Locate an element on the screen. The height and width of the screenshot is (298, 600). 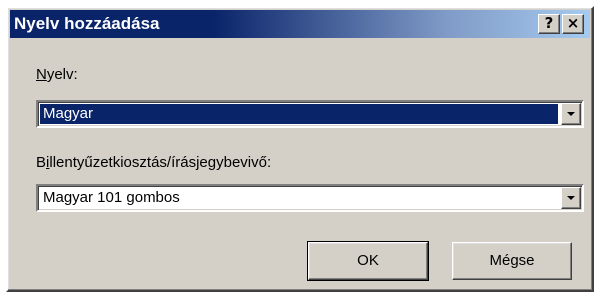
keyboard-layout-label: Billentyűzetkiosztás/írásjegybevivő: is located at coordinates (153, 163).